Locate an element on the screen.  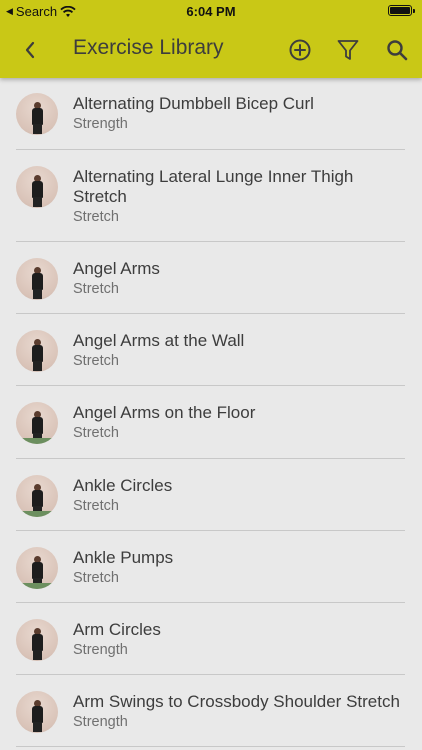
list-item: Alternating Dumbbell Bicep Curl Strength is located at coordinates (211, 114).